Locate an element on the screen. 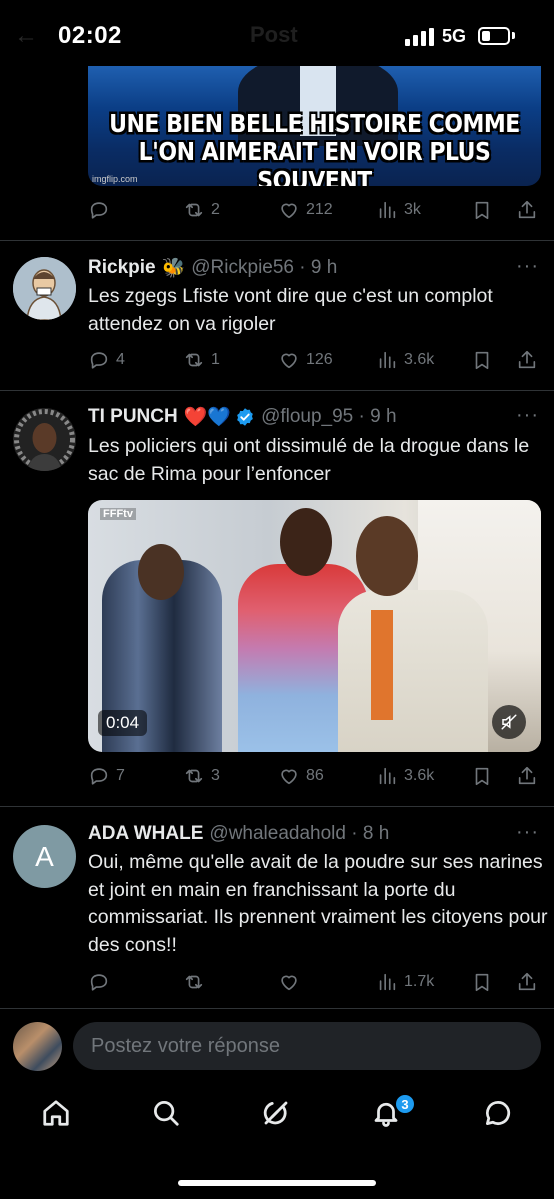 The image size is (554, 1199). search-icon is located at coordinates (166, 1113).